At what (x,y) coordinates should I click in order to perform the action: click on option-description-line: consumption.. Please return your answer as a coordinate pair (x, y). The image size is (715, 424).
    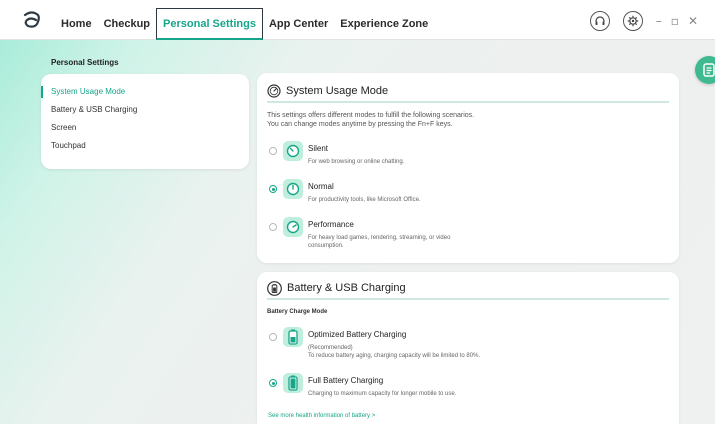
    Looking at the image, I should click on (326, 246).